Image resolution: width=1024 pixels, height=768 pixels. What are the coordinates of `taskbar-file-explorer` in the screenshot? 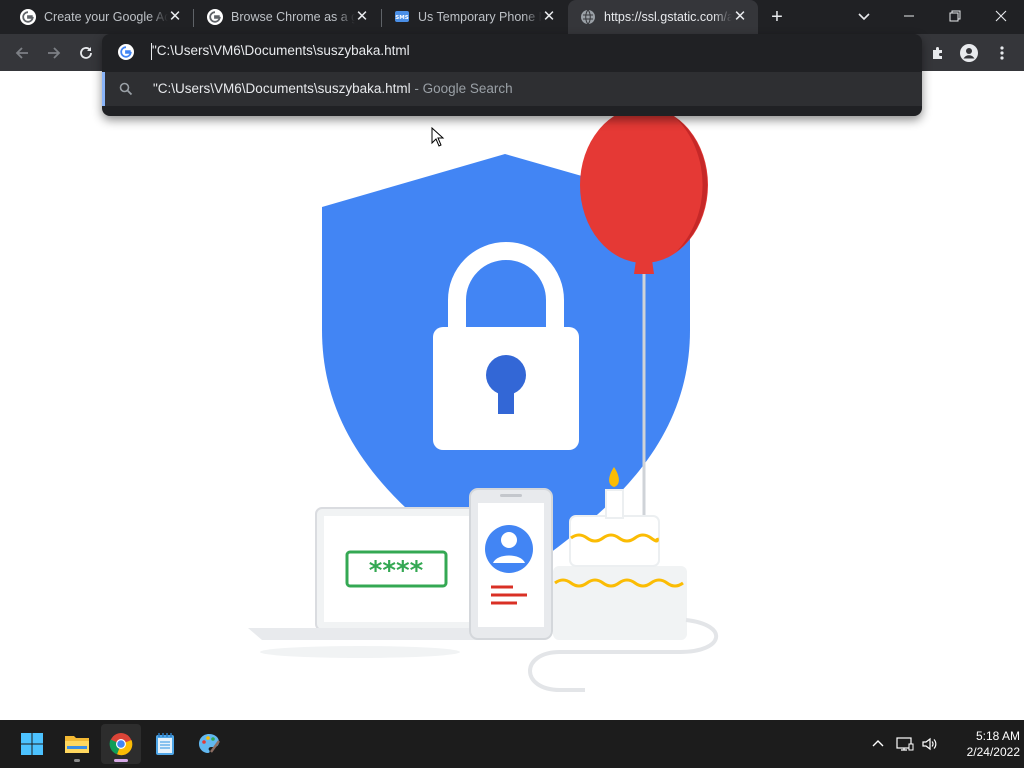 It's located at (77, 744).